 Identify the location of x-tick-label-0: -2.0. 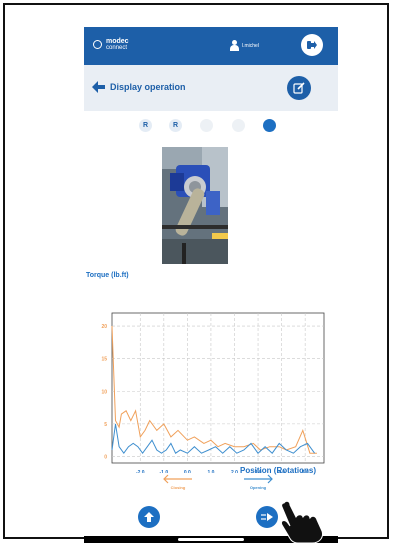
(140, 471).